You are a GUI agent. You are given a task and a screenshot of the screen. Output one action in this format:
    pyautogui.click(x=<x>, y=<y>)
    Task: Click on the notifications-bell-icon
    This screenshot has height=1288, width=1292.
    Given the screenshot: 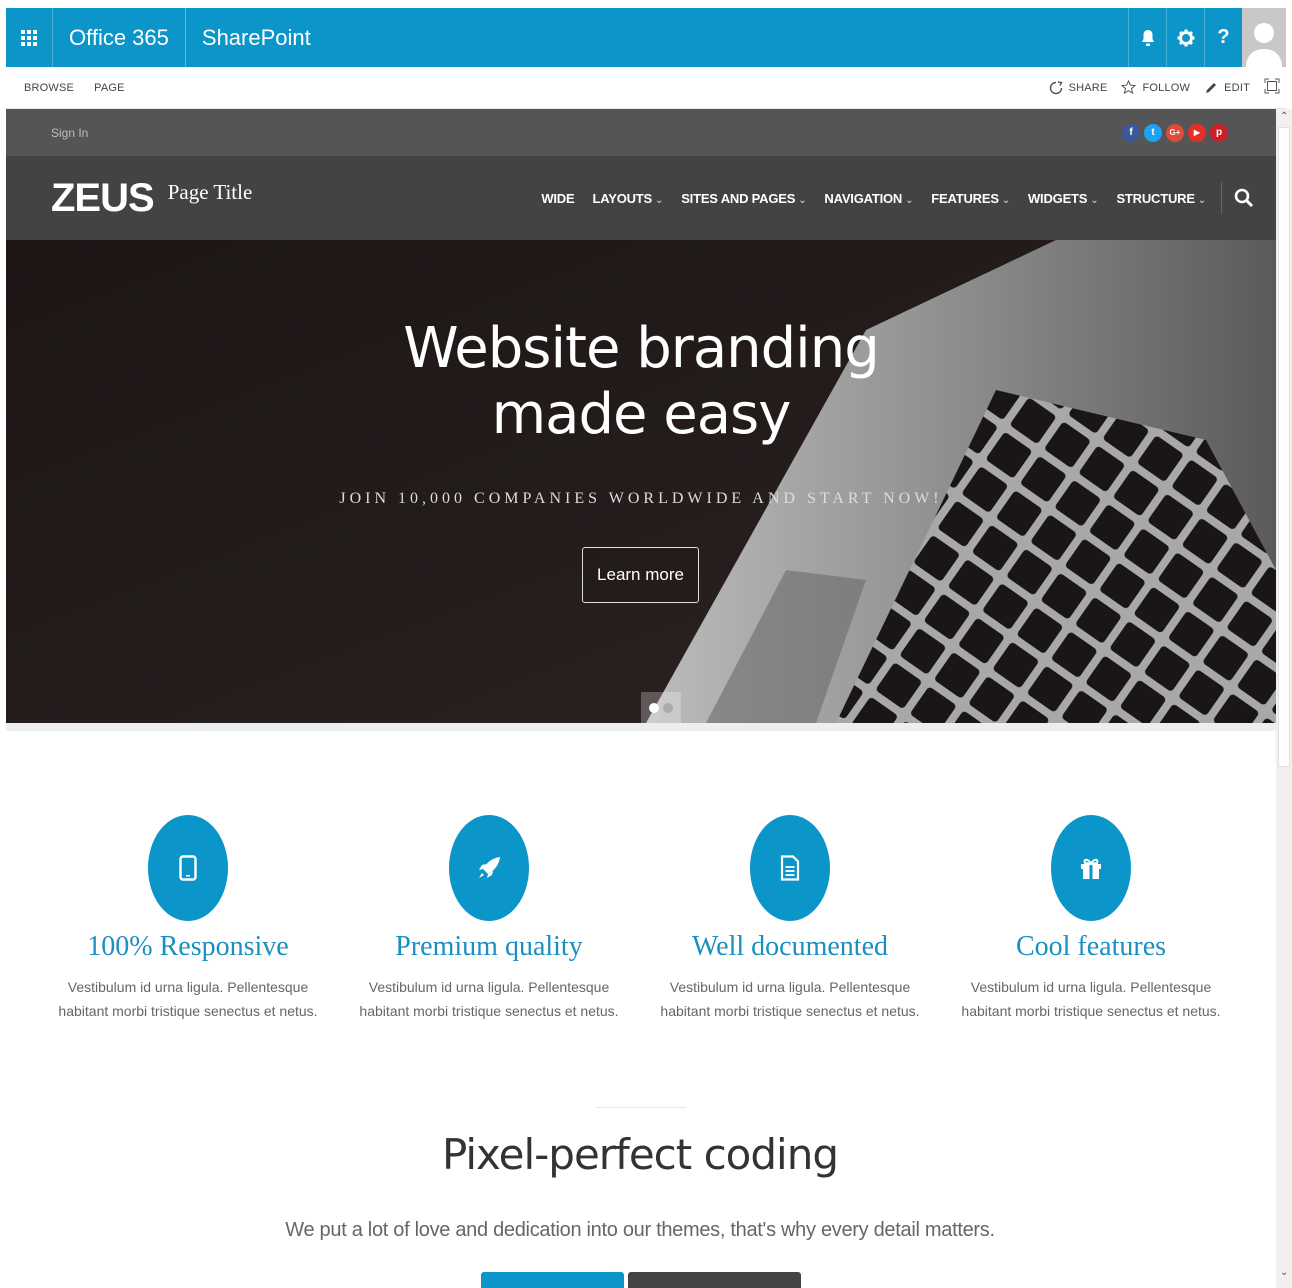 What is the action you would take?
    pyautogui.click(x=1147, y=37)
    